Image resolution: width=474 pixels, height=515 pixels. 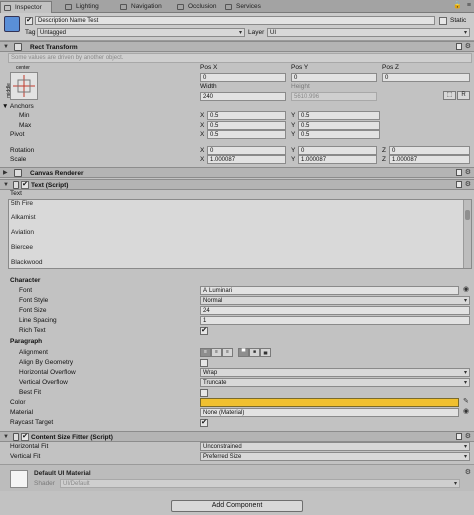 I want to click on anchor-presets-button, so click(x=24, y=86).